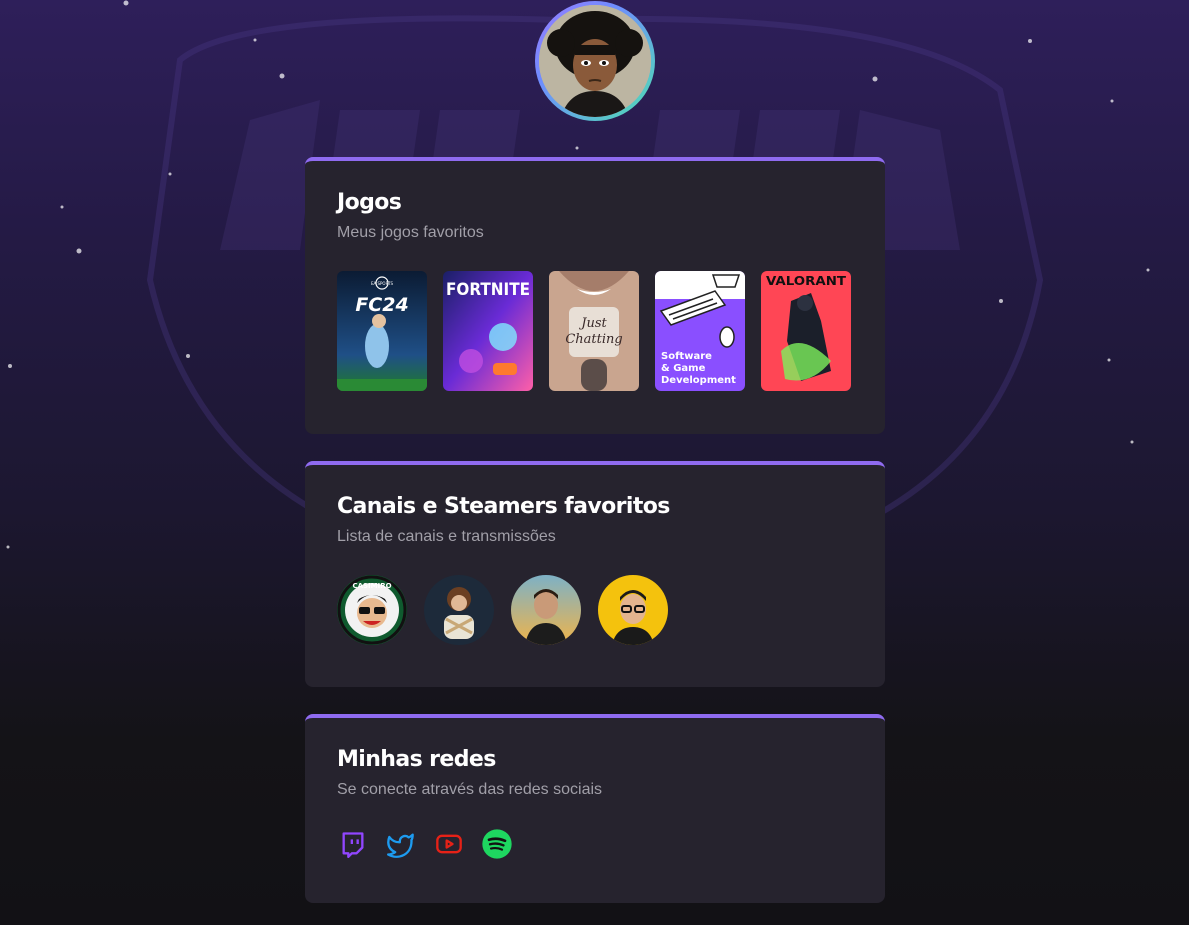 This screenshot has width=1189, height=925. I want to click on fc24-badge: EA SPORTS, so click(382, 283).